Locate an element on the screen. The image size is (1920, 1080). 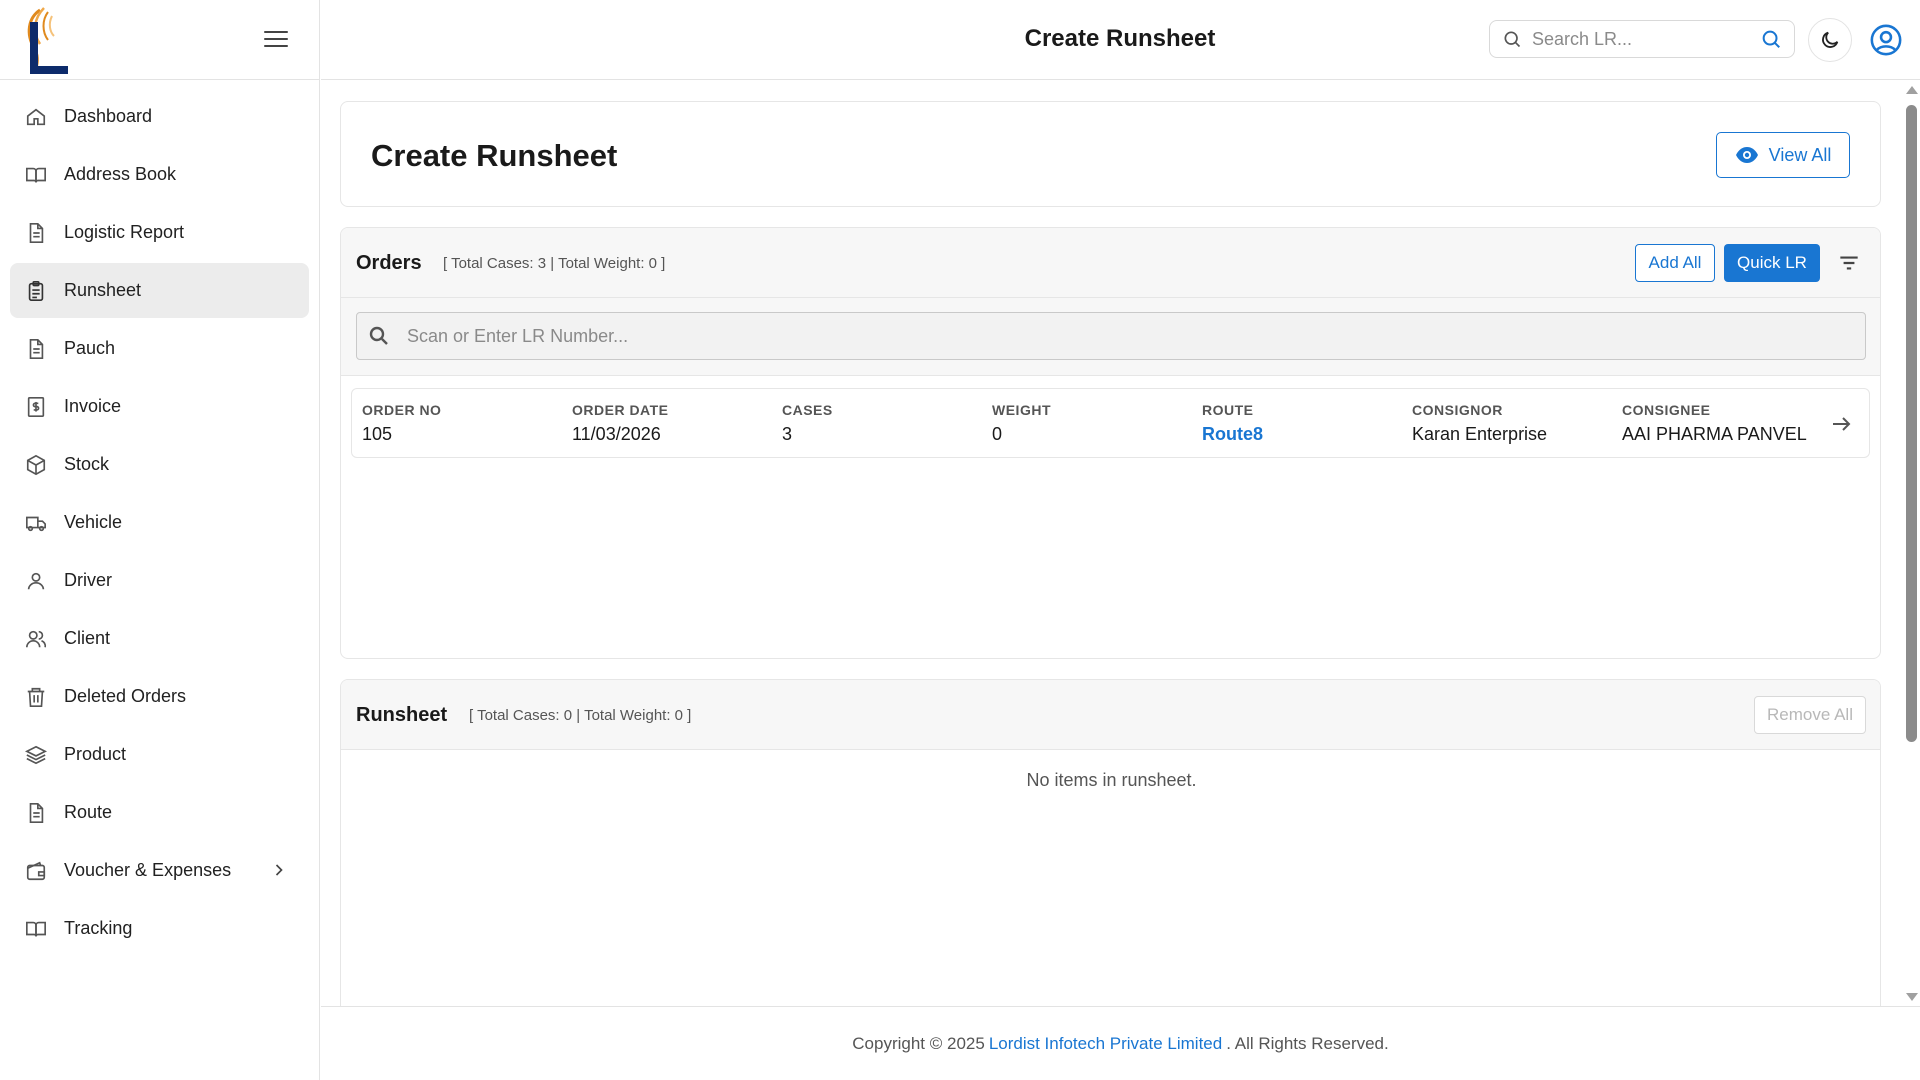
page-header-card: Create Runsheet View All is located at coordinates (1110, 154).